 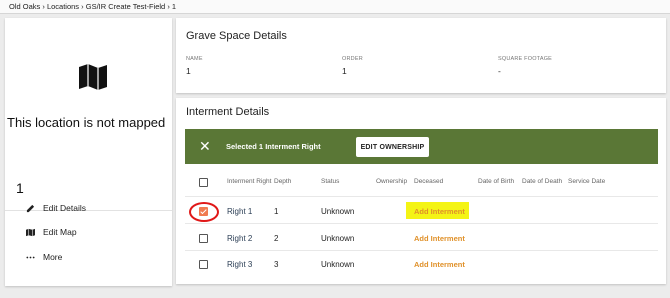 What do you see at coordinates (352, 59) in the screenshot?
I see `order-label: ORDER` at bounding box center [352, 59].